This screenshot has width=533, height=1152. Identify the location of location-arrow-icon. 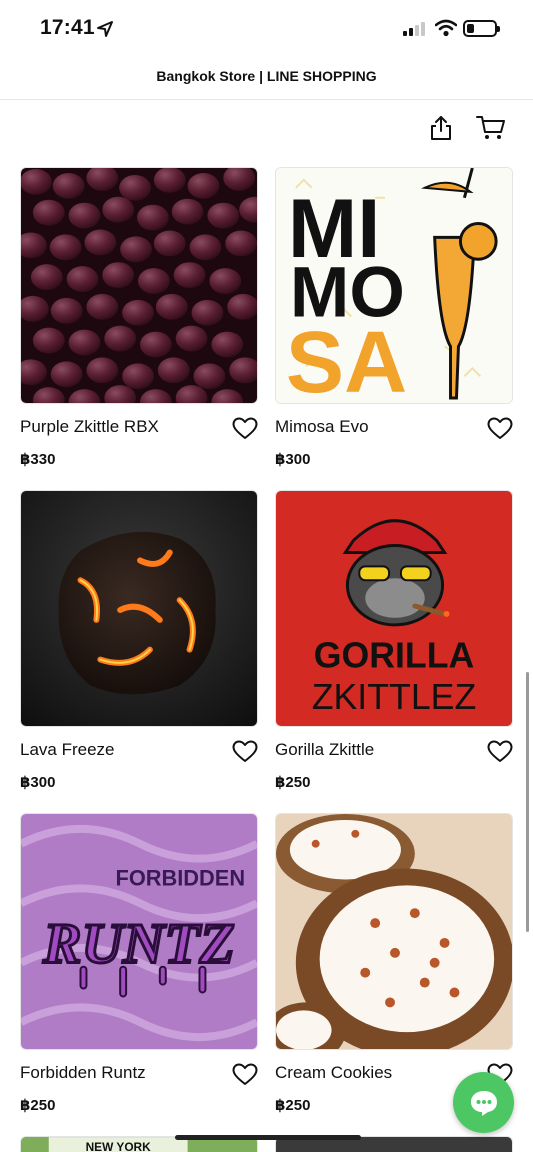
(105, 29).